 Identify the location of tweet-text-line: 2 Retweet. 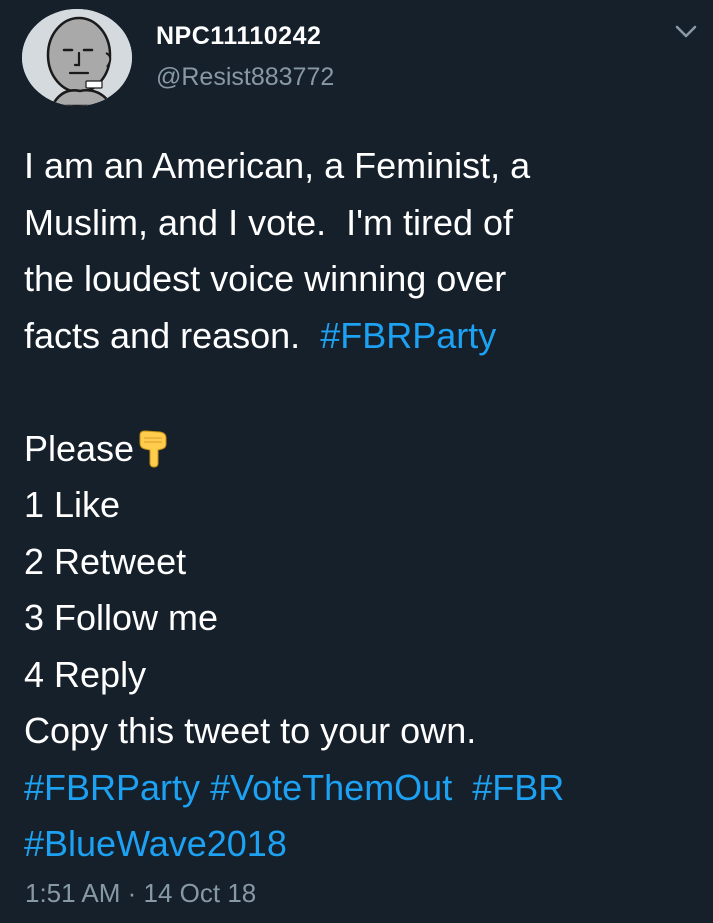
(105, 561).